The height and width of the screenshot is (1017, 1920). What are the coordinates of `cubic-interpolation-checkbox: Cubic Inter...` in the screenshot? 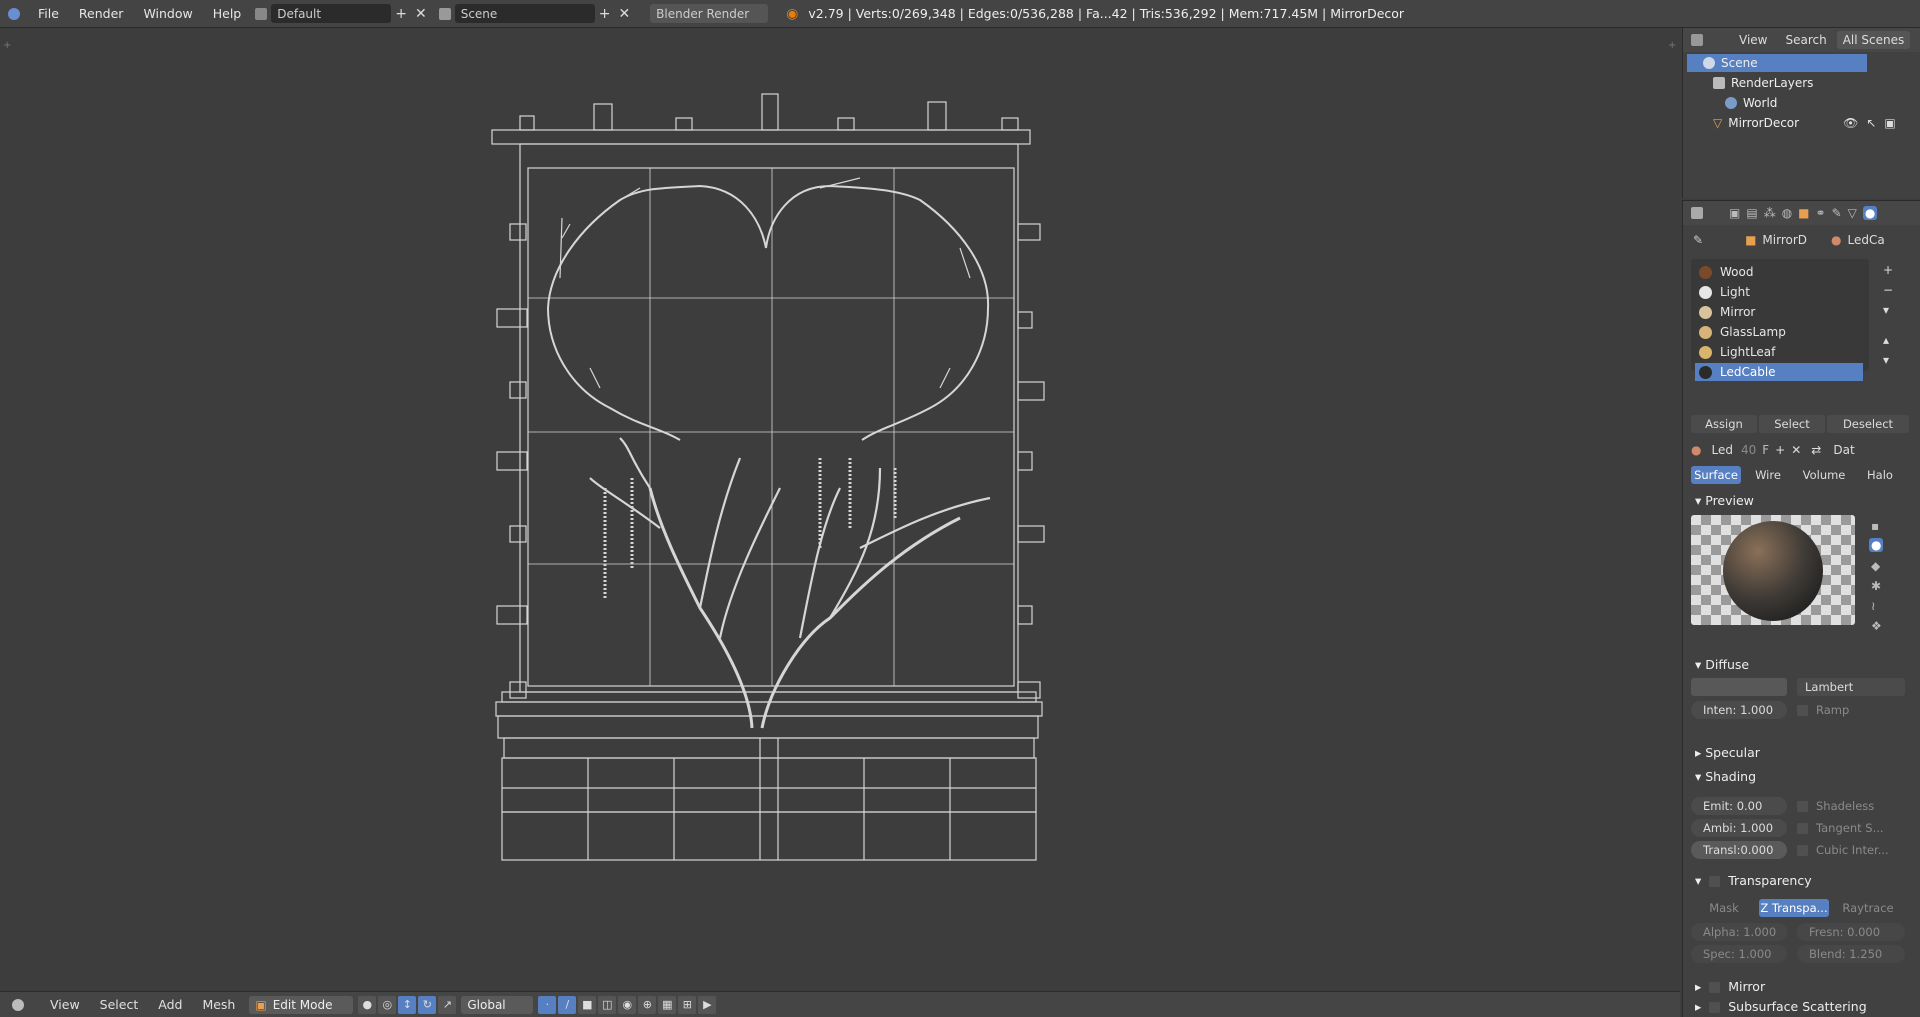 It's located at (1843, 850).